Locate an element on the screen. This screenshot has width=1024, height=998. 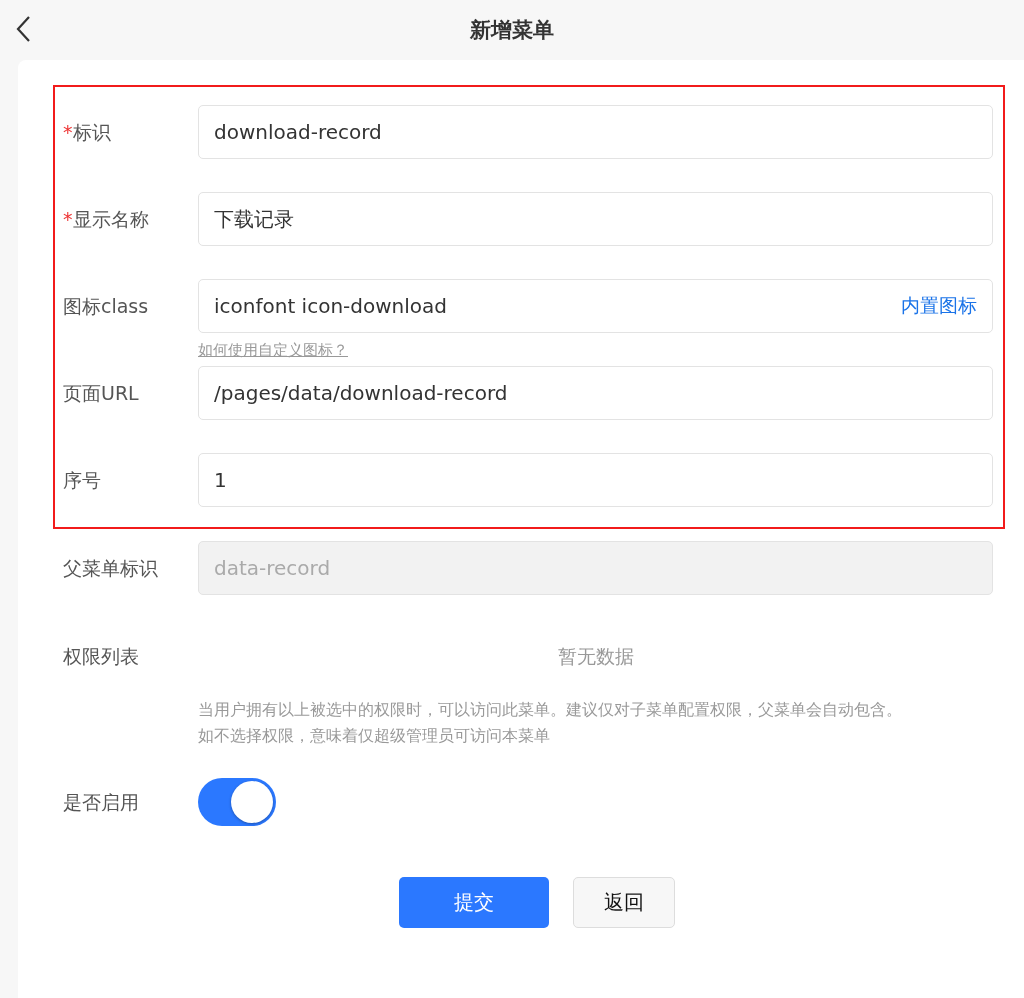
back-button: 返回 is located at coordinates (624, 902).